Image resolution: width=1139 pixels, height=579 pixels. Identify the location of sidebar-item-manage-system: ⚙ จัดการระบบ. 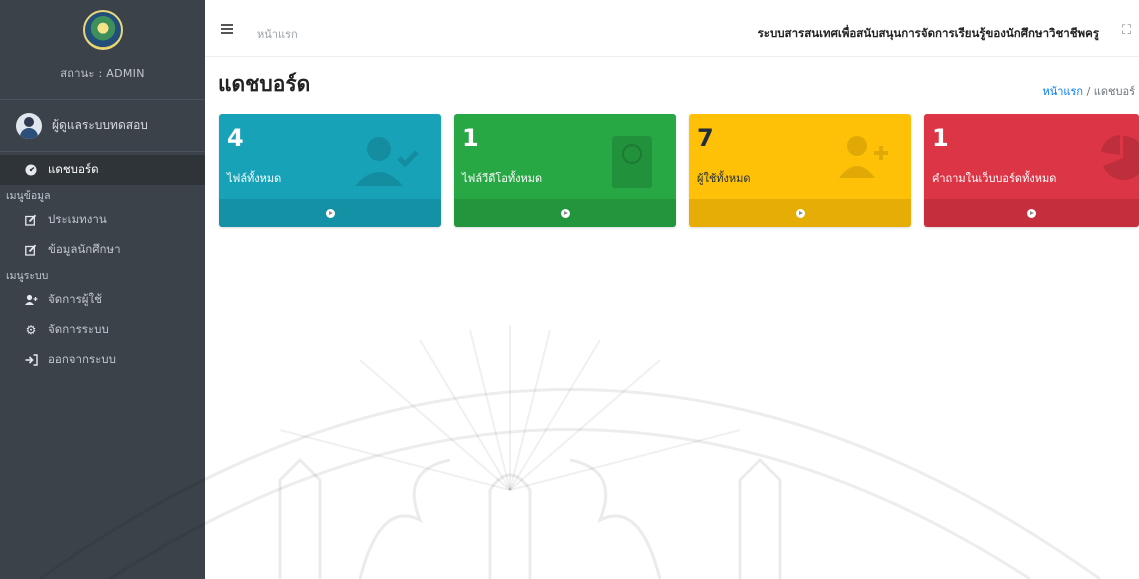
(102, 330).